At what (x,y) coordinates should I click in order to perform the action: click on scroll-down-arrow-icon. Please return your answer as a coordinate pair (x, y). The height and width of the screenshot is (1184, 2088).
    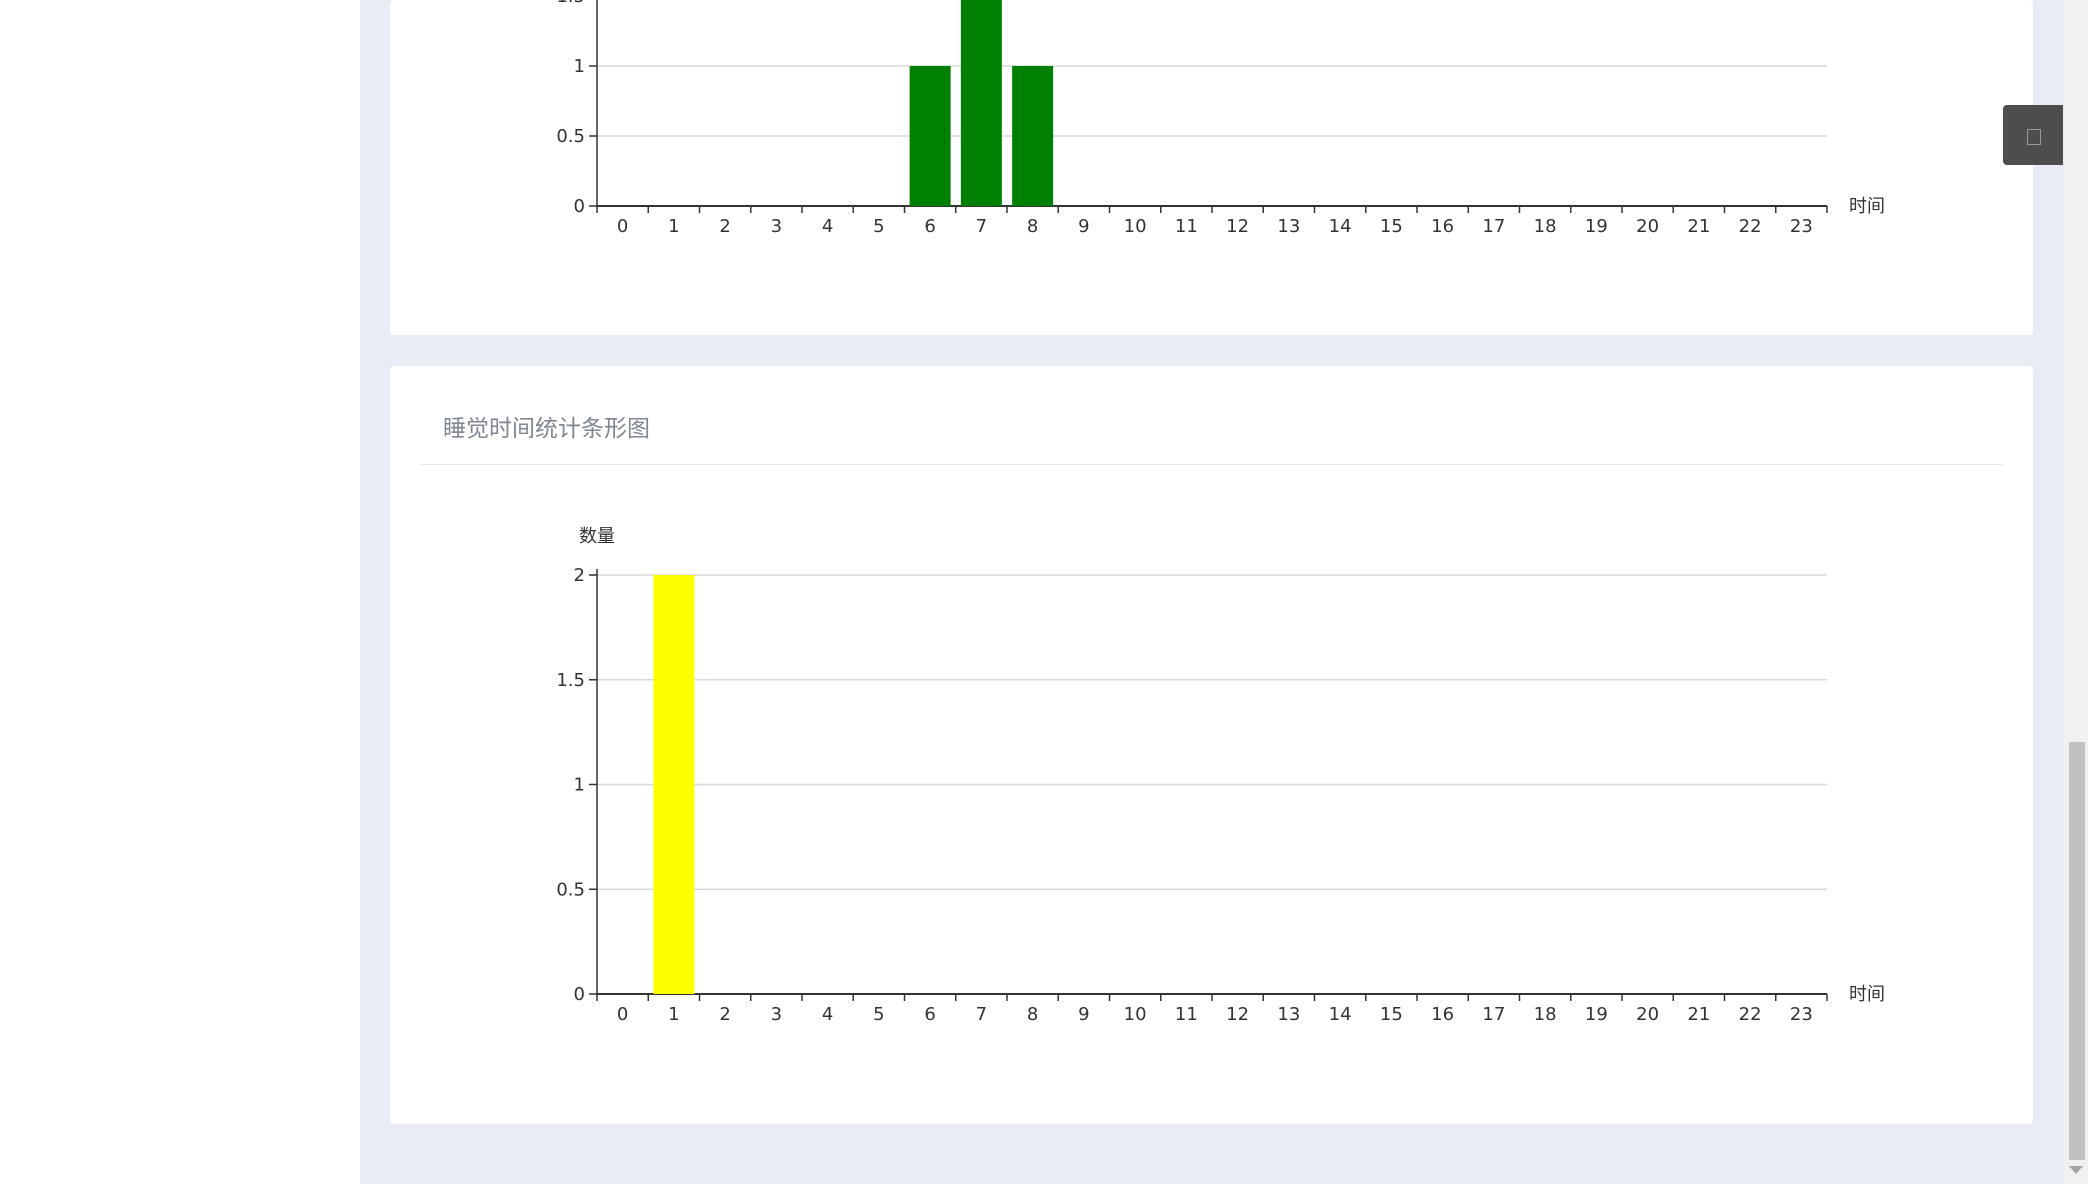
    Looking at the image, I should click on (2076, 1170).